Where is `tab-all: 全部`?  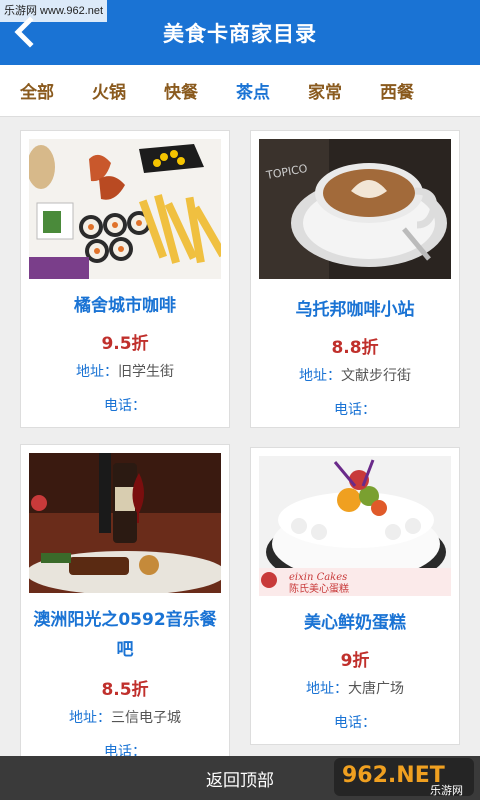 tab-all: 全部 is located at coordinates (46, 90).